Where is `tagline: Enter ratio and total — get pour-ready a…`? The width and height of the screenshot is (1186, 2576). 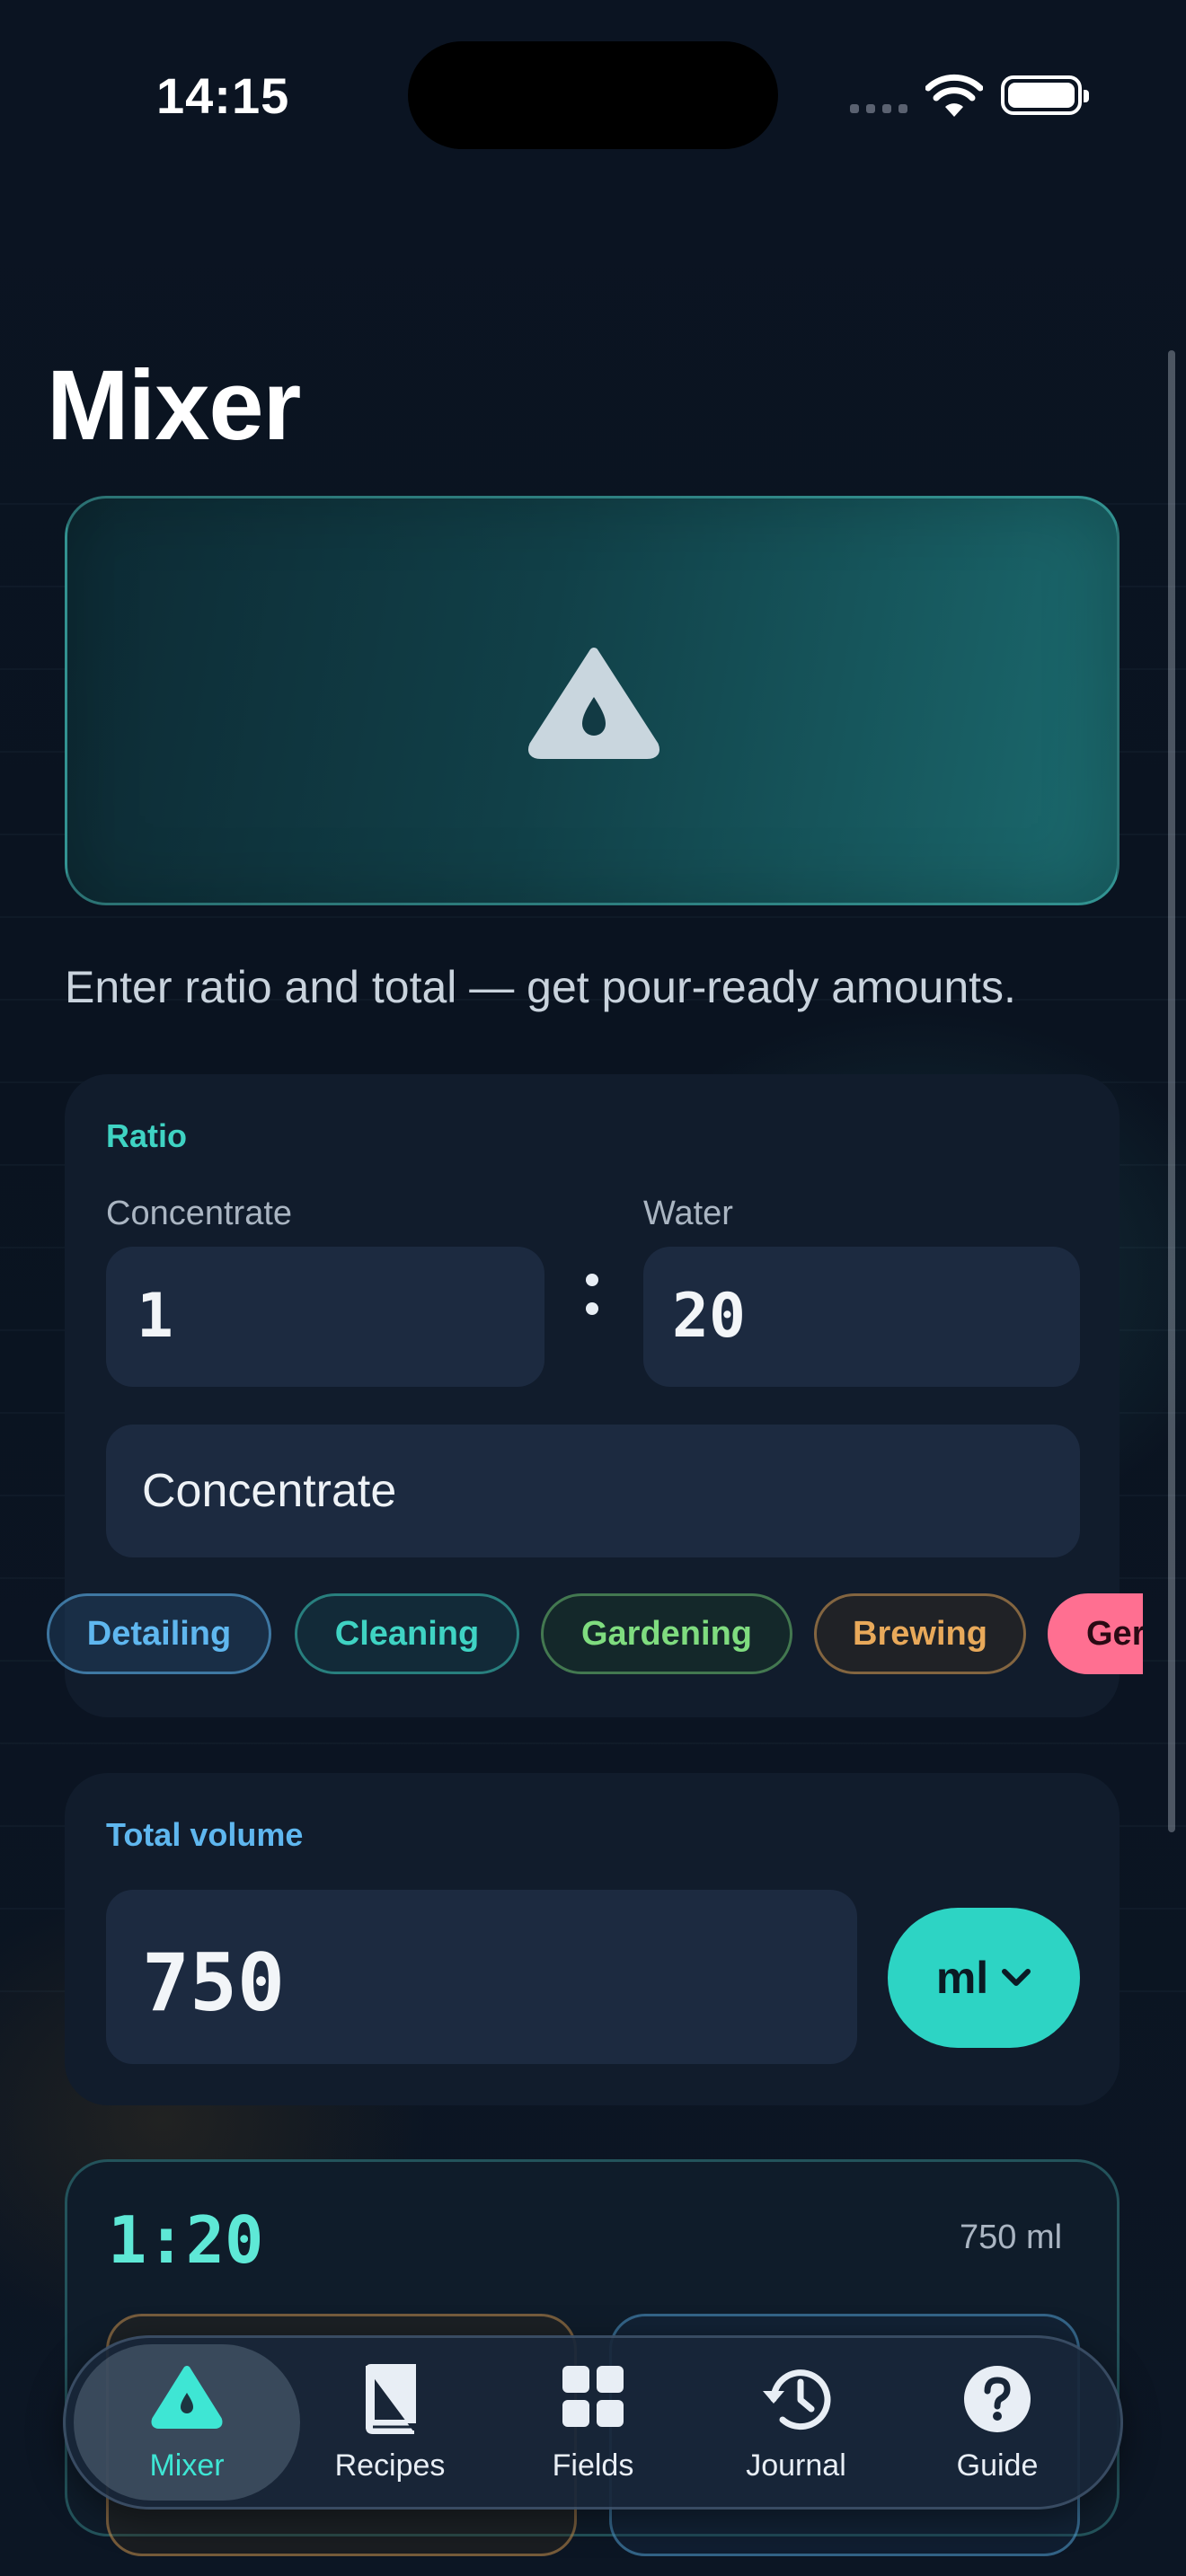 tagline: Enter ratio and total — get pour-ready a… is located at coordinates (540, 987).